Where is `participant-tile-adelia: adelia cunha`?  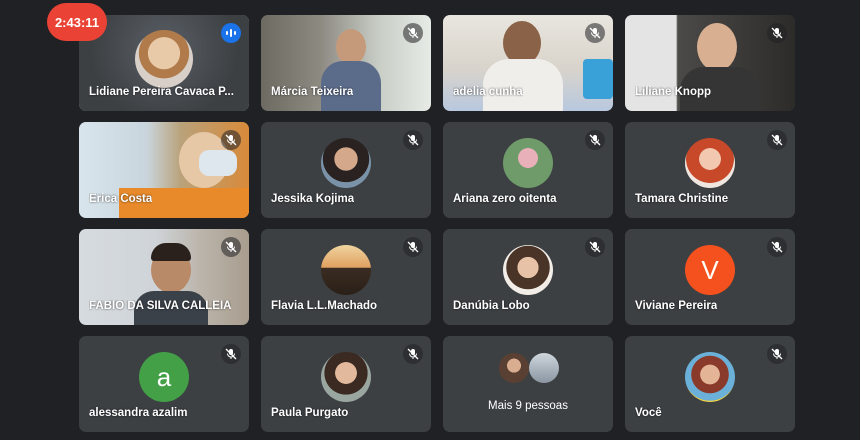
participant-tile-adelia: adelia cunha is located at coordinates (528, 63).